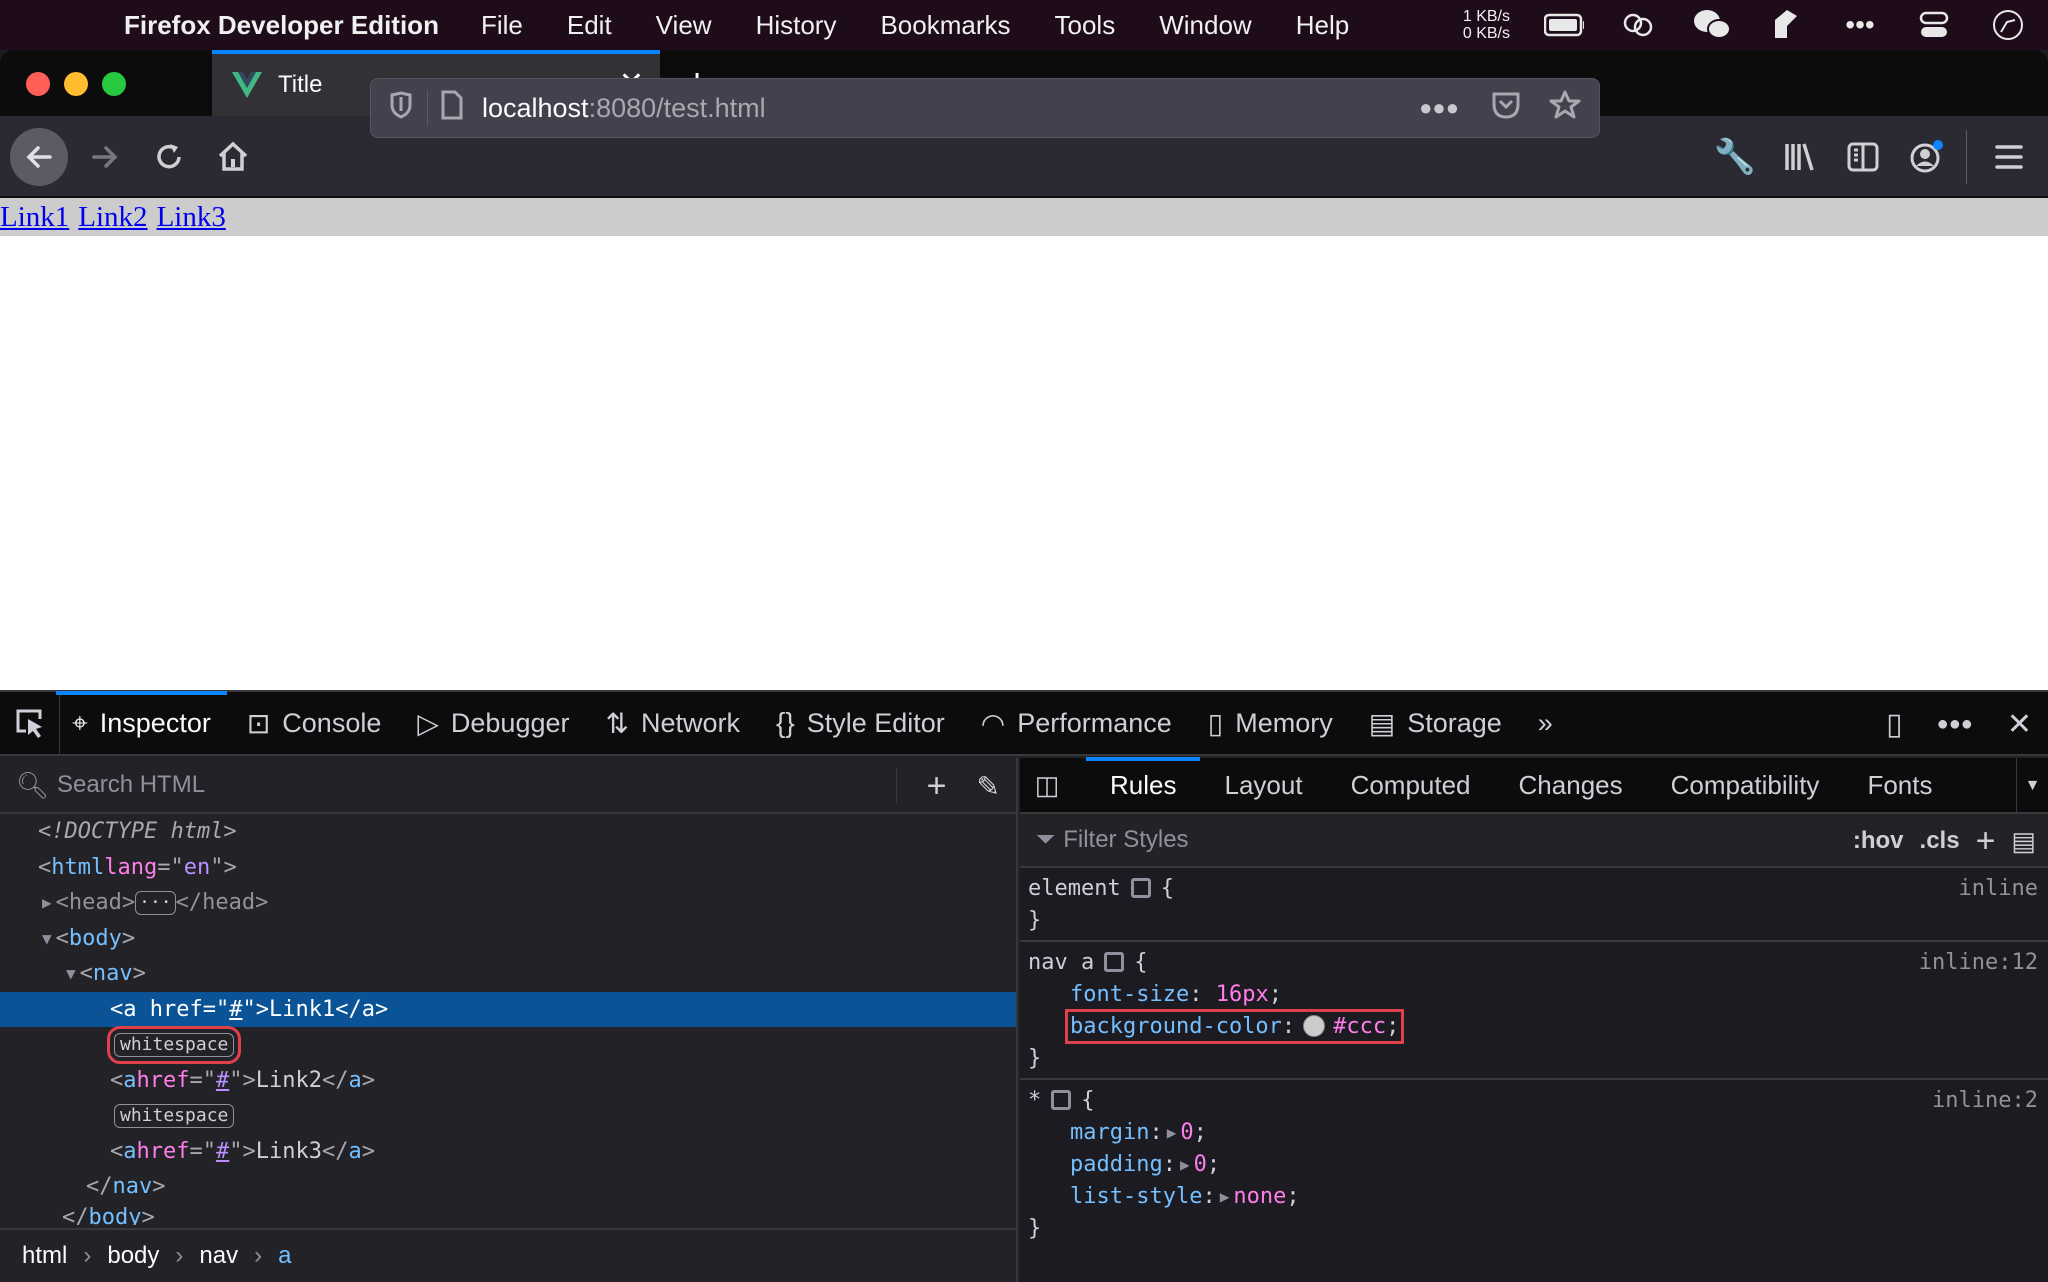 This screenshot has height=1282, width=2048. I want to click on control-center-icon, so click(1934, 25).